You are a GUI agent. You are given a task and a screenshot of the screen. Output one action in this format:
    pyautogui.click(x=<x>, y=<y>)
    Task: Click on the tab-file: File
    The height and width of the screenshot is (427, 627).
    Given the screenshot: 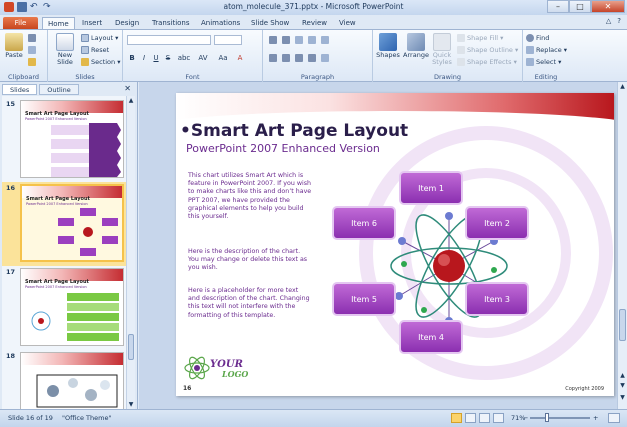 What is the action you would take?
    pyautogui.click(x=20, y=23)
    